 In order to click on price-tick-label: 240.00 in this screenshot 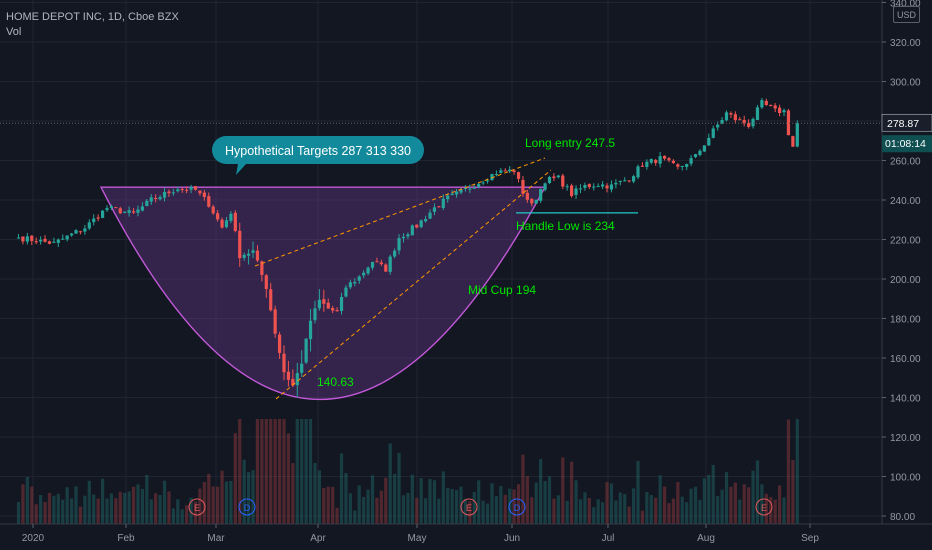, I will do `click(905, 201)`.